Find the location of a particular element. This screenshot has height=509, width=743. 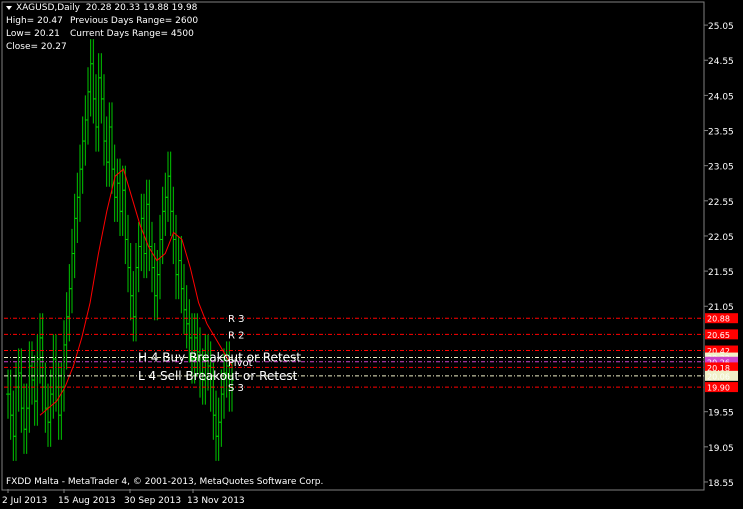

high-readout: High= 20.47 is located at coordinates (34, 21).